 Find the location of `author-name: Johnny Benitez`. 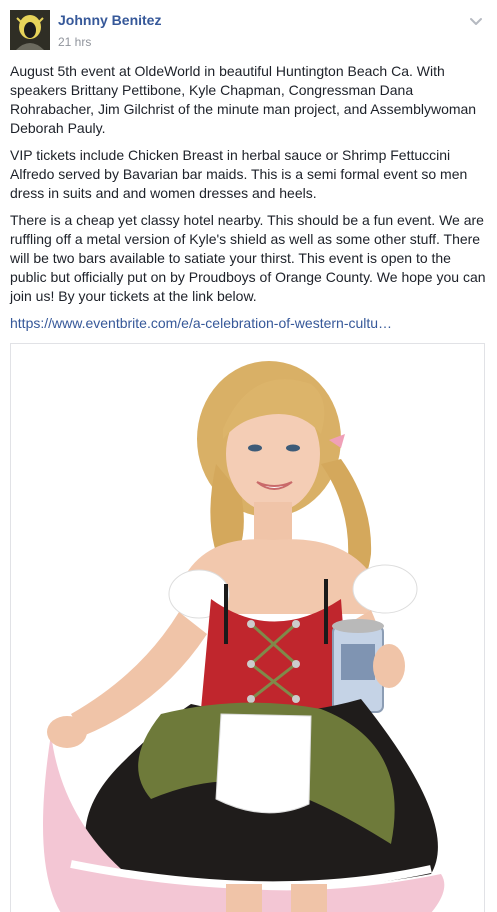

author-name: Johnny Benitez is located at coordinates (109, 20).